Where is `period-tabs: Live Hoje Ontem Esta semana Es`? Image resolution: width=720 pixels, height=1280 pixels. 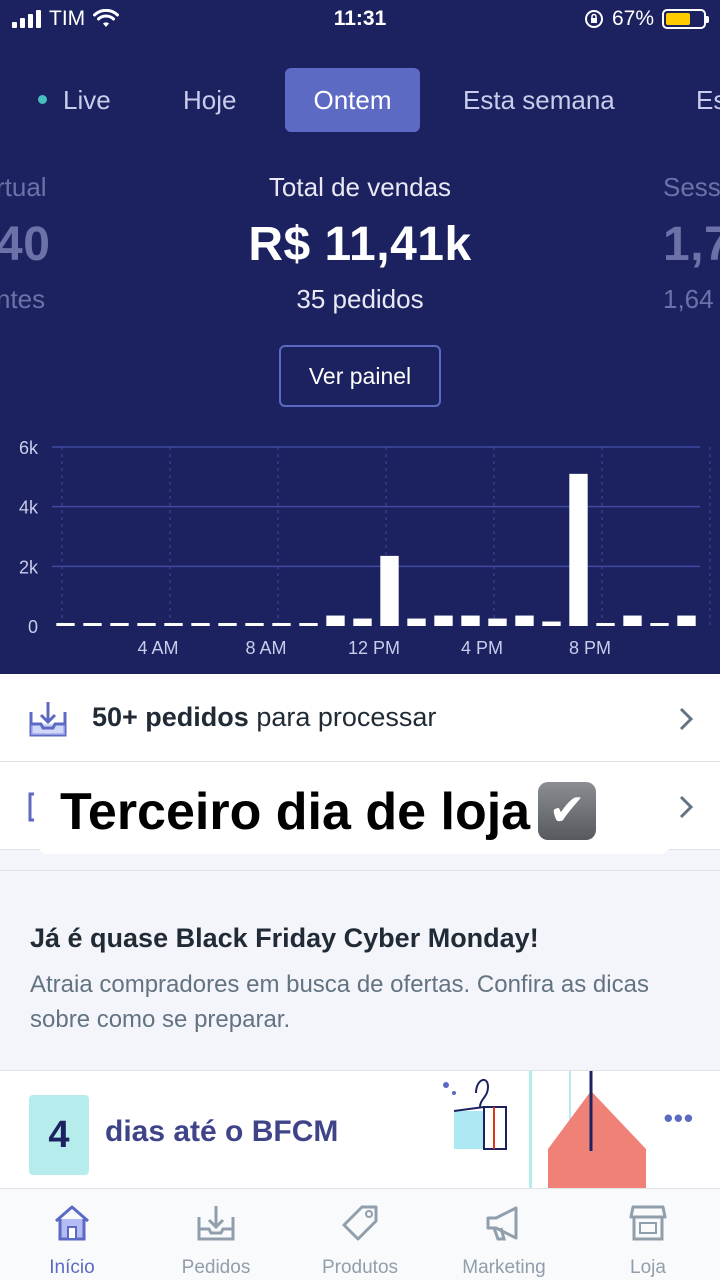
period-tabs: Live Hoje Ontem Esta semana Es is located at coordinates (360, 100).